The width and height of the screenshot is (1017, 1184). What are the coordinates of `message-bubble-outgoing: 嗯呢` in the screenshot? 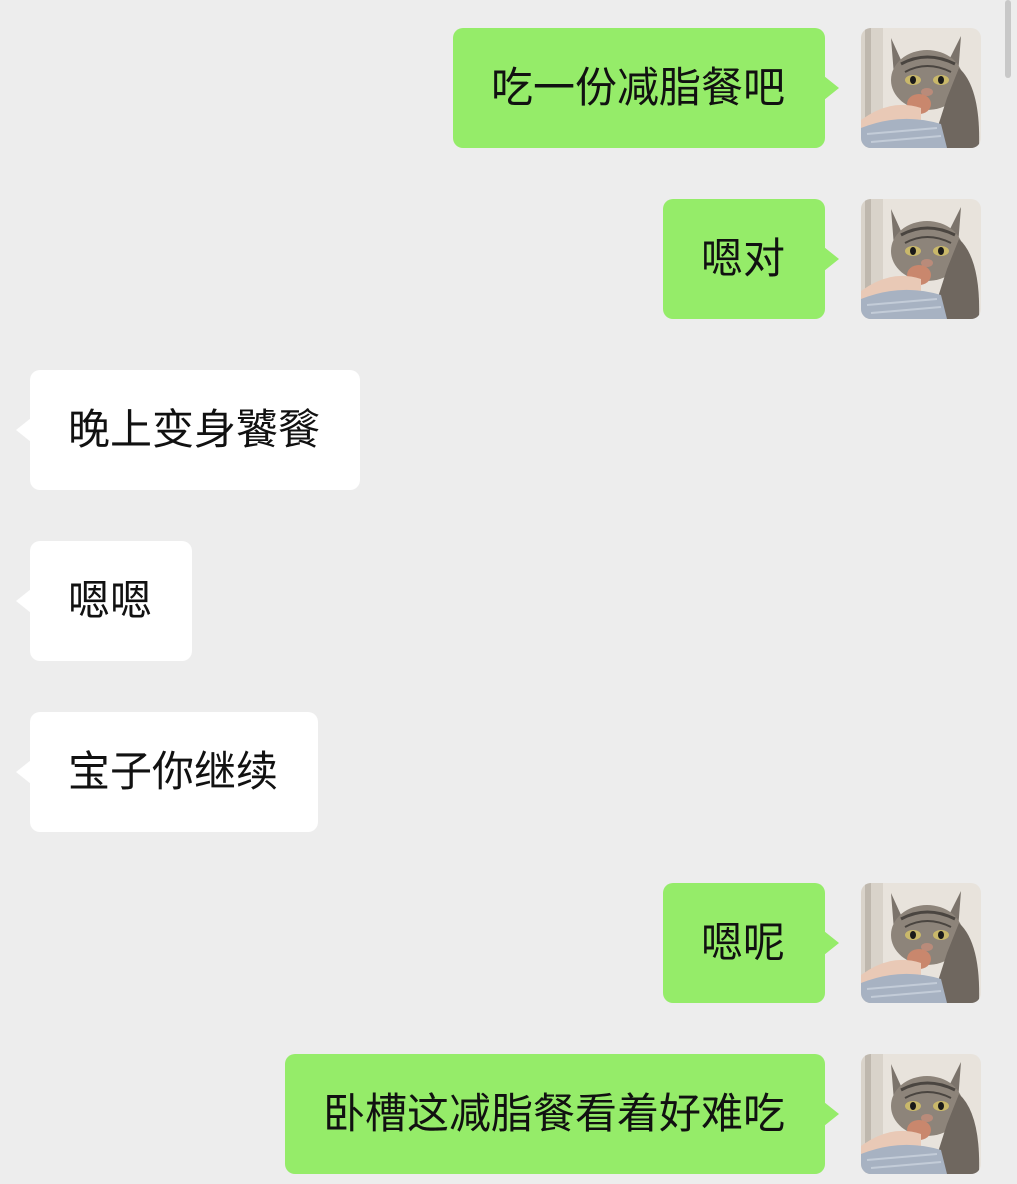 It's located at (751, 943).